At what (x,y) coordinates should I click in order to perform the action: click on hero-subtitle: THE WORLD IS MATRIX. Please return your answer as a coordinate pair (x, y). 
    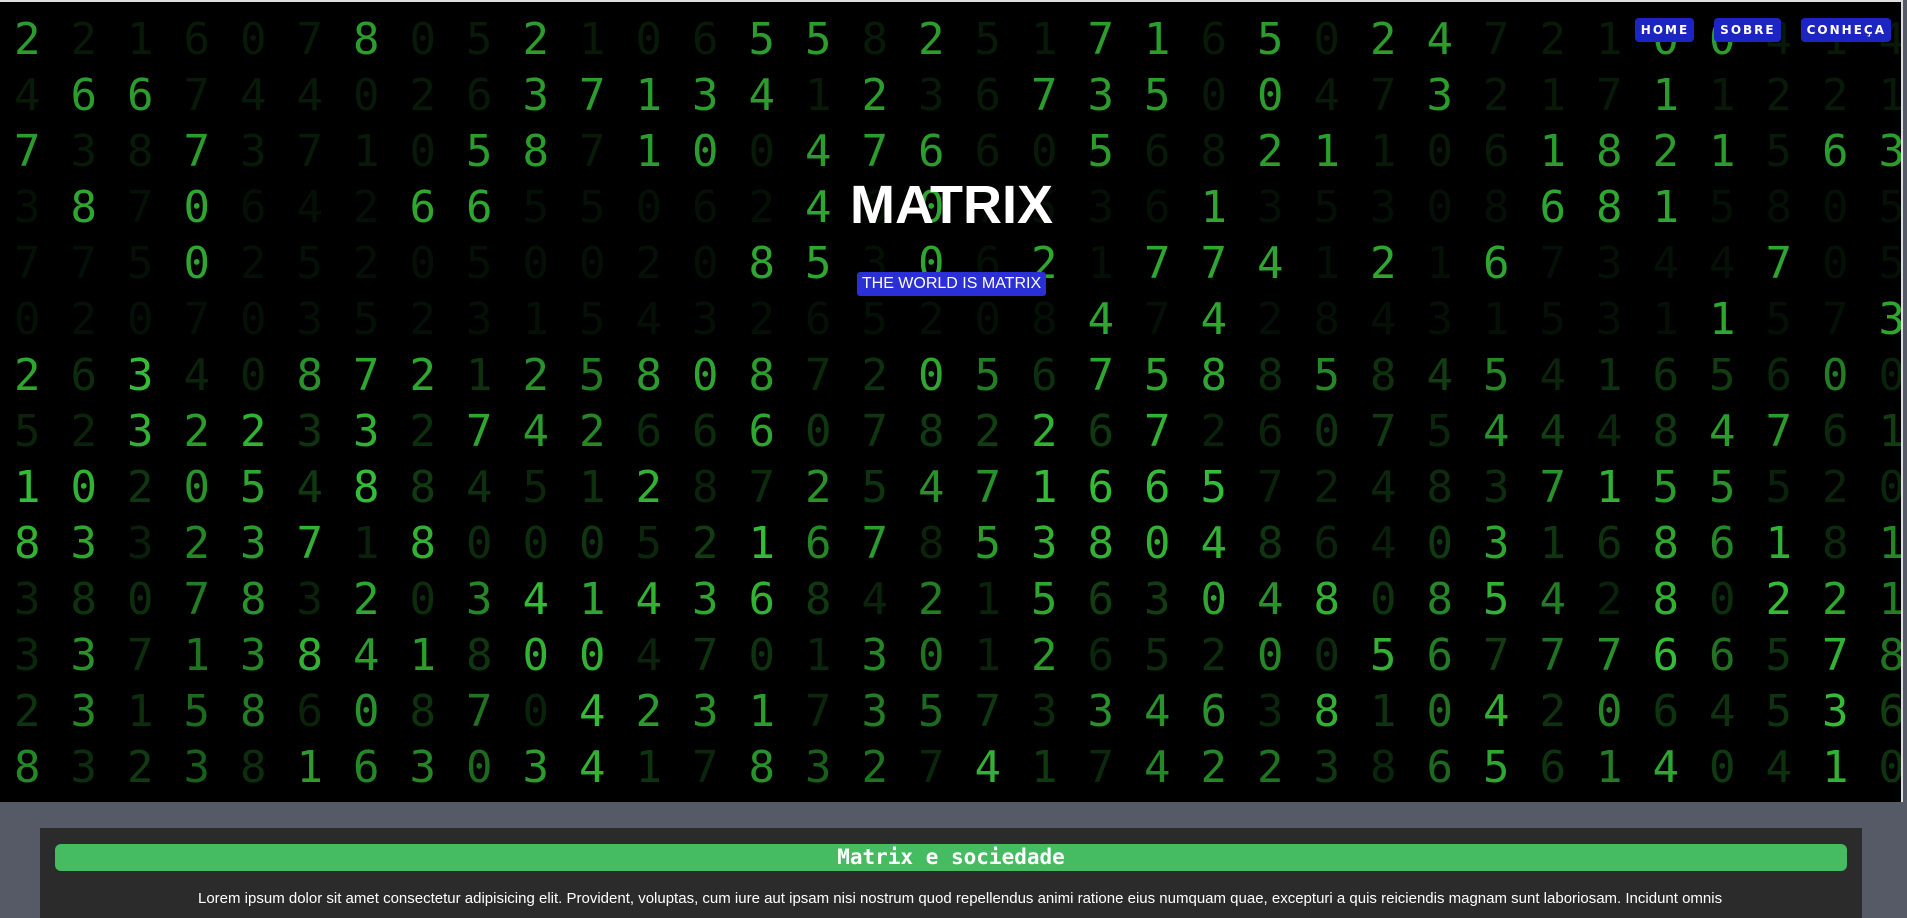
    Looking at the image, I should click on (951, 284).